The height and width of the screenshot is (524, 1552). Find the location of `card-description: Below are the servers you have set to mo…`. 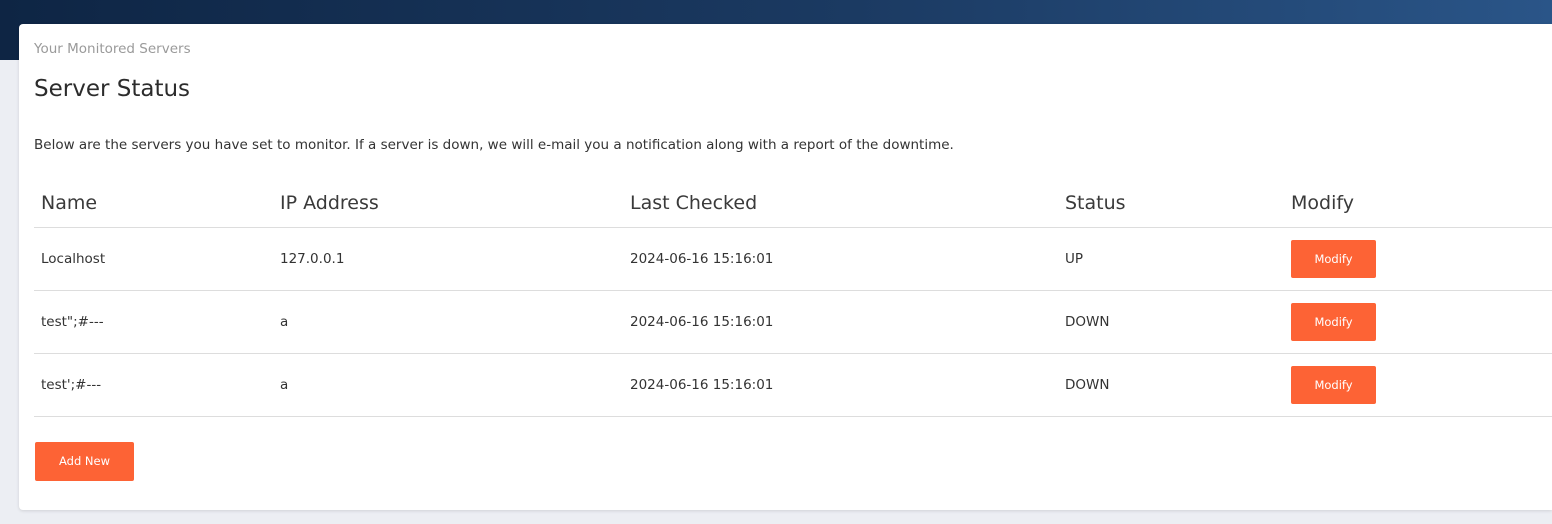

card-description: Below are the servers you have set to mo… is located at coordinates (494, 145).